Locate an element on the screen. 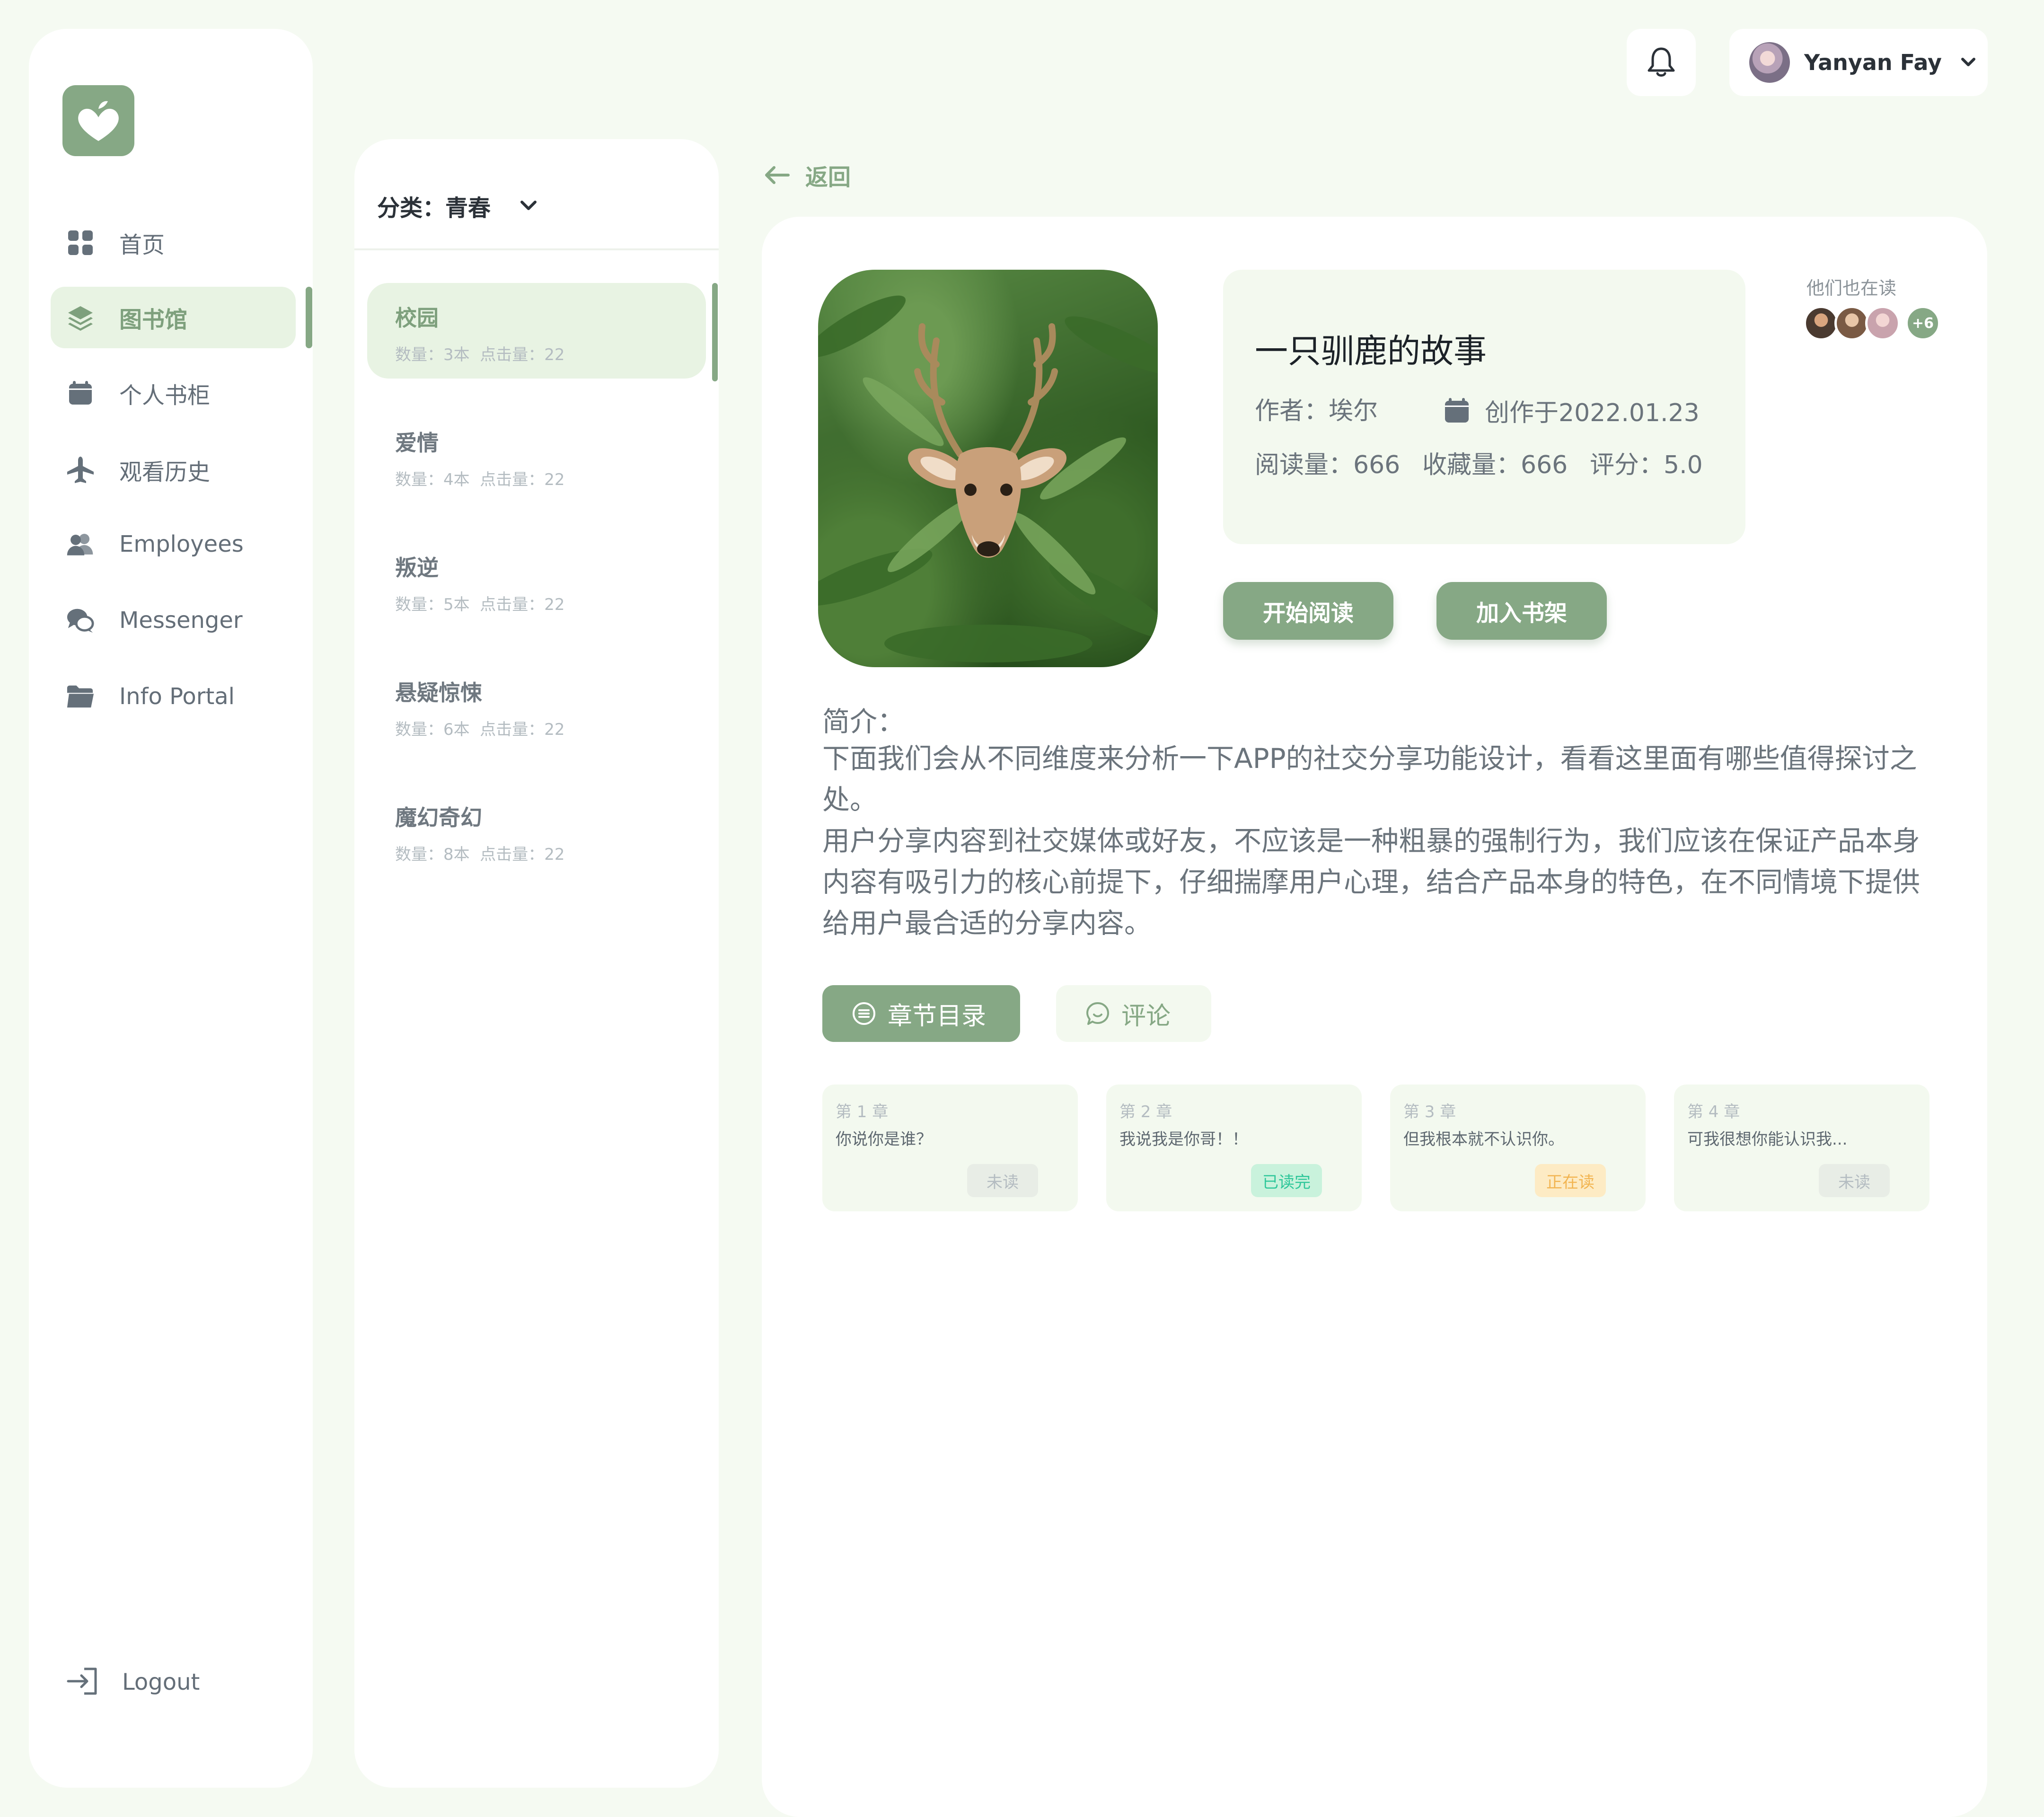  chapter-status-badge: 已读完 is located at coordinates (1286, 1180).